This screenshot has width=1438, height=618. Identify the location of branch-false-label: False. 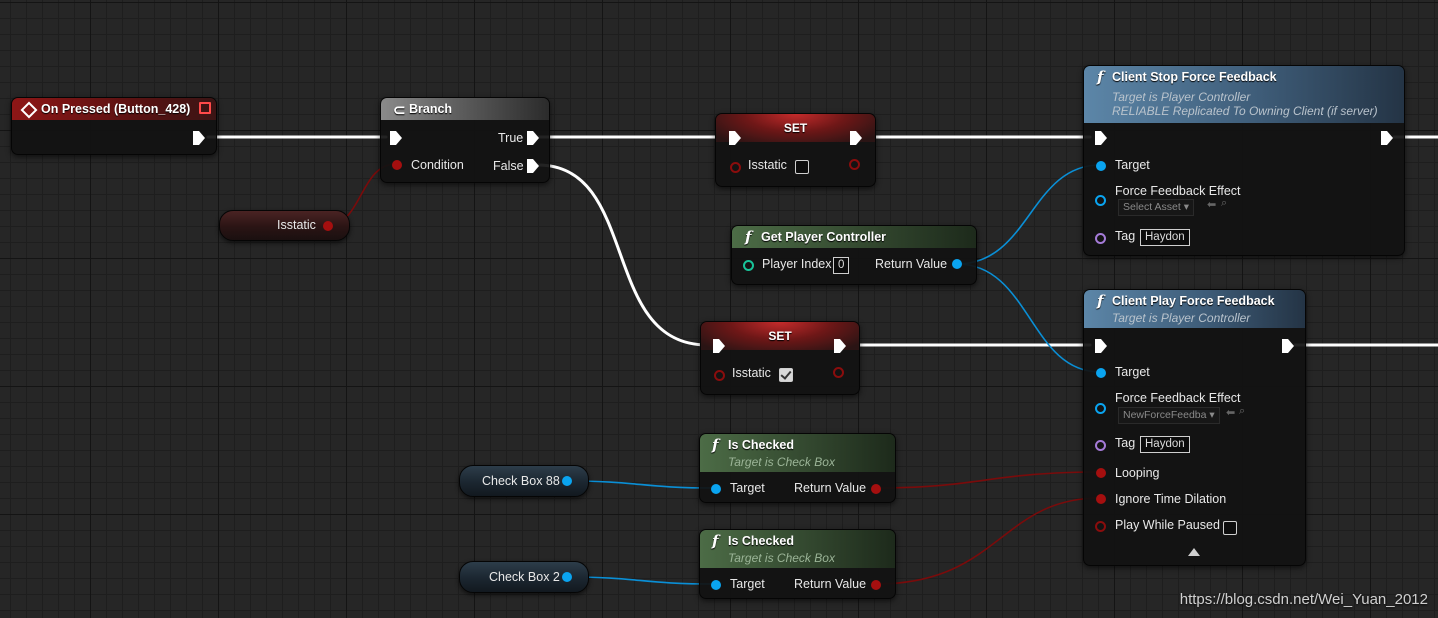
(508, 166).